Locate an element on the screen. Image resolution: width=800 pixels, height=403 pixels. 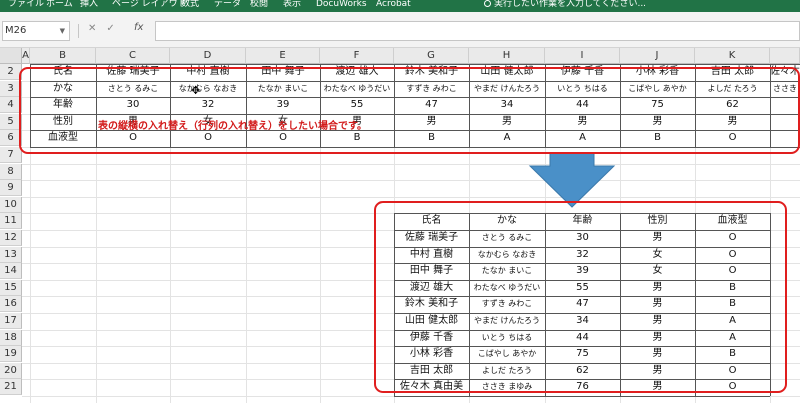
tab-insert: 挿入 is located at coordinates (89, 5).